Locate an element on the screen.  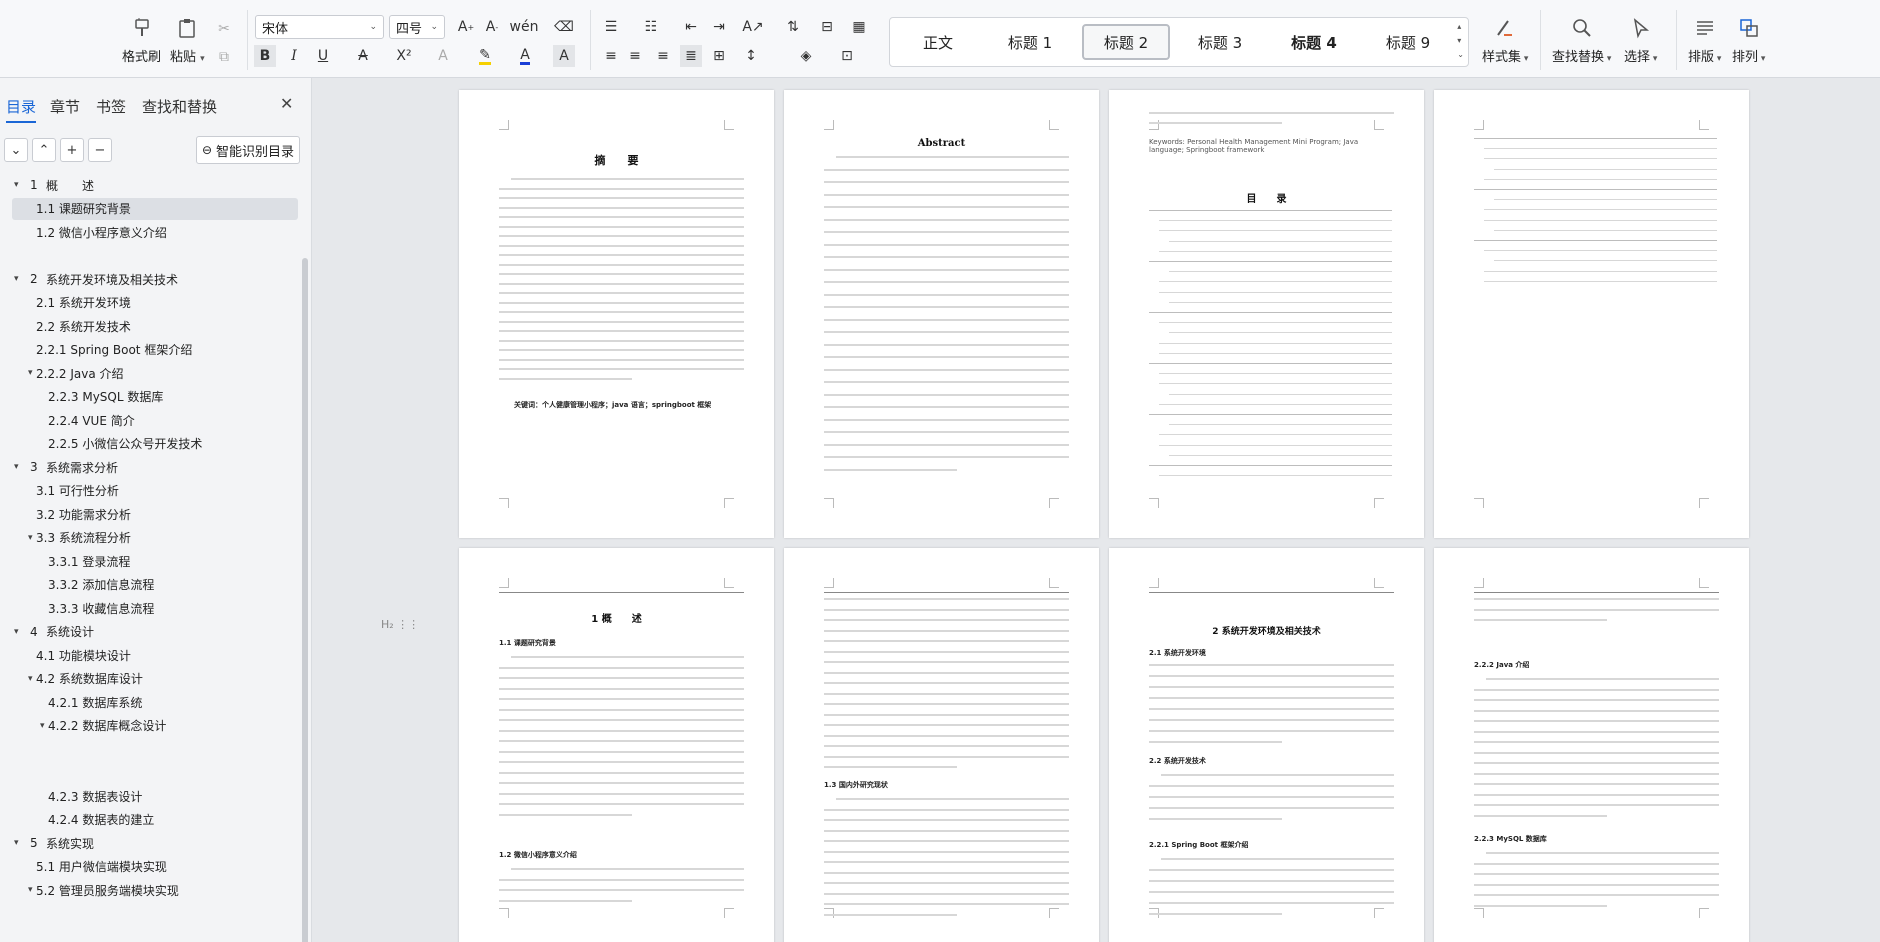
promote-button: ⌃ is located at coordinates (44, 150).